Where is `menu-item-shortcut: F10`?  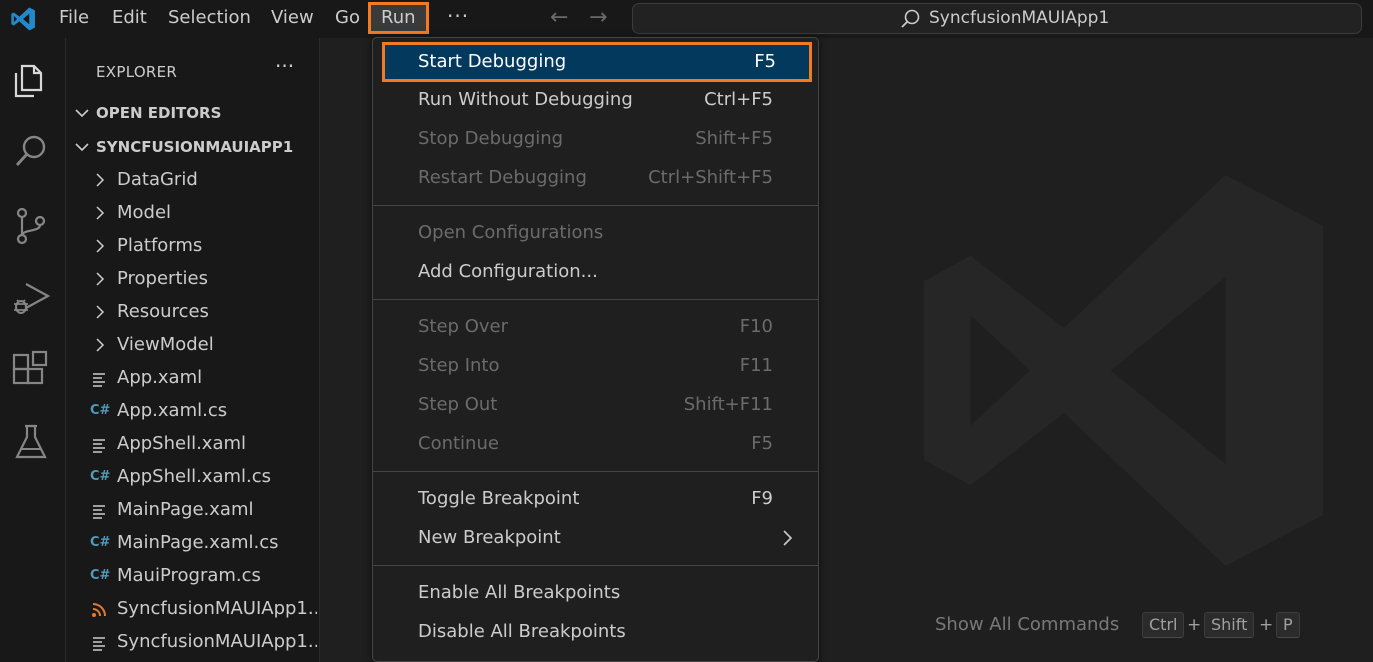
menu-item-shortcut: F10 is located at coordinates (756, 326).